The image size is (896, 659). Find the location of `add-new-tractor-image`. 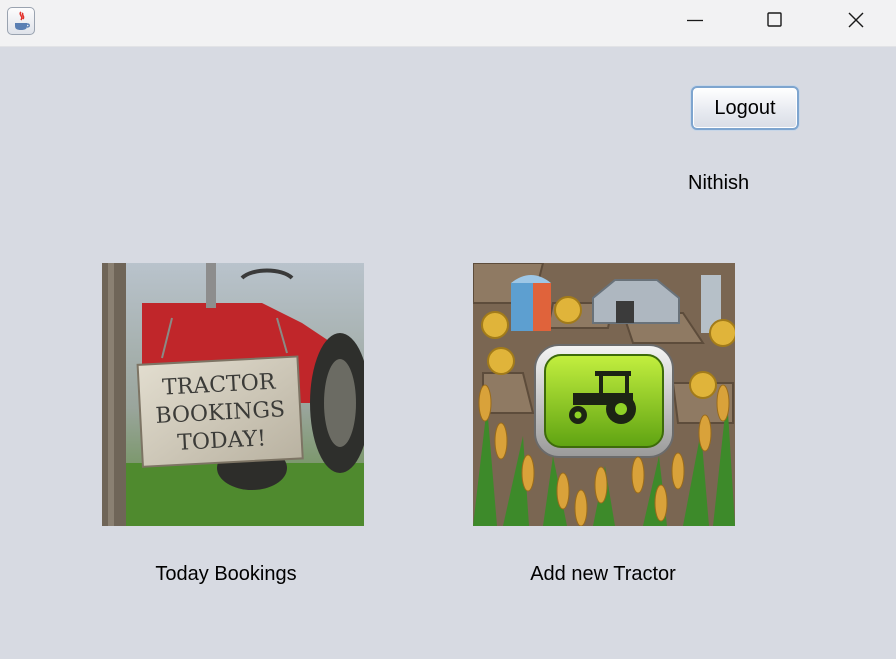

add-new-tractor-image is located at coordinates (604, 394).